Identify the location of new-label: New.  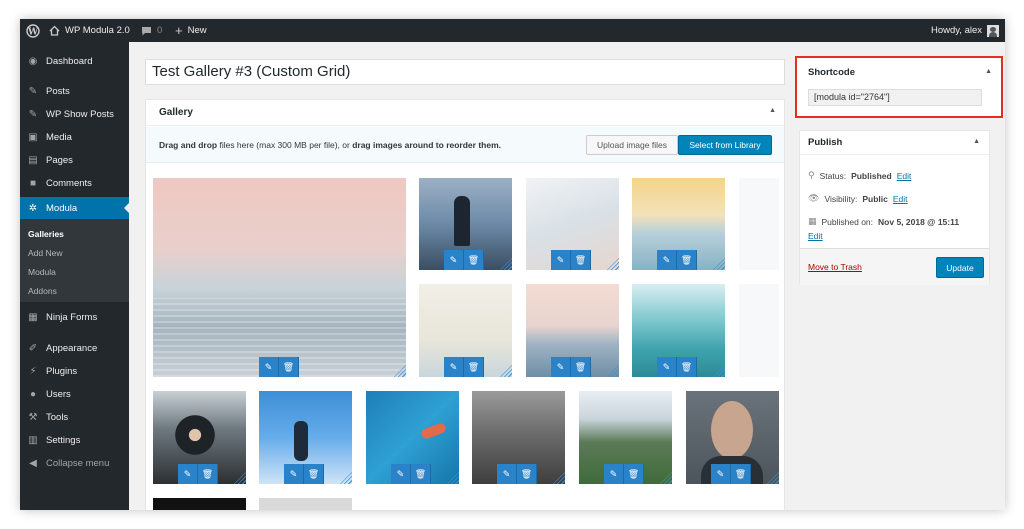
(197, 30).